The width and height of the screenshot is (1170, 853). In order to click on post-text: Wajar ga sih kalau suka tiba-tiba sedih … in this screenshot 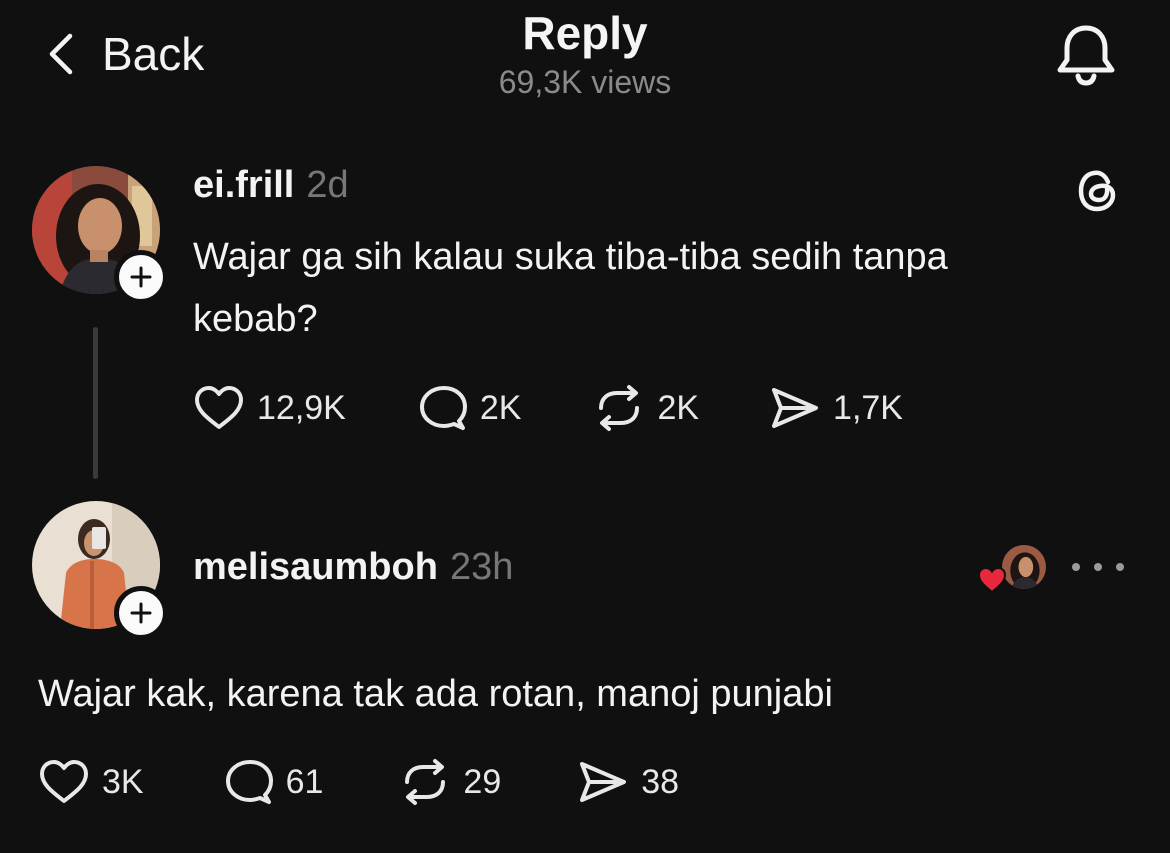, I will do `click(668, 288)`.